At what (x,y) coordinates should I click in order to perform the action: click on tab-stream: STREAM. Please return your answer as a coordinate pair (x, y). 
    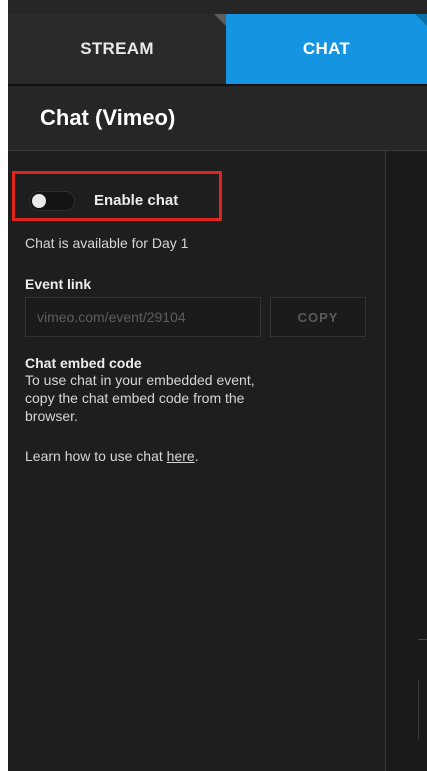
    Looking at the image, I should click on (117, 49).